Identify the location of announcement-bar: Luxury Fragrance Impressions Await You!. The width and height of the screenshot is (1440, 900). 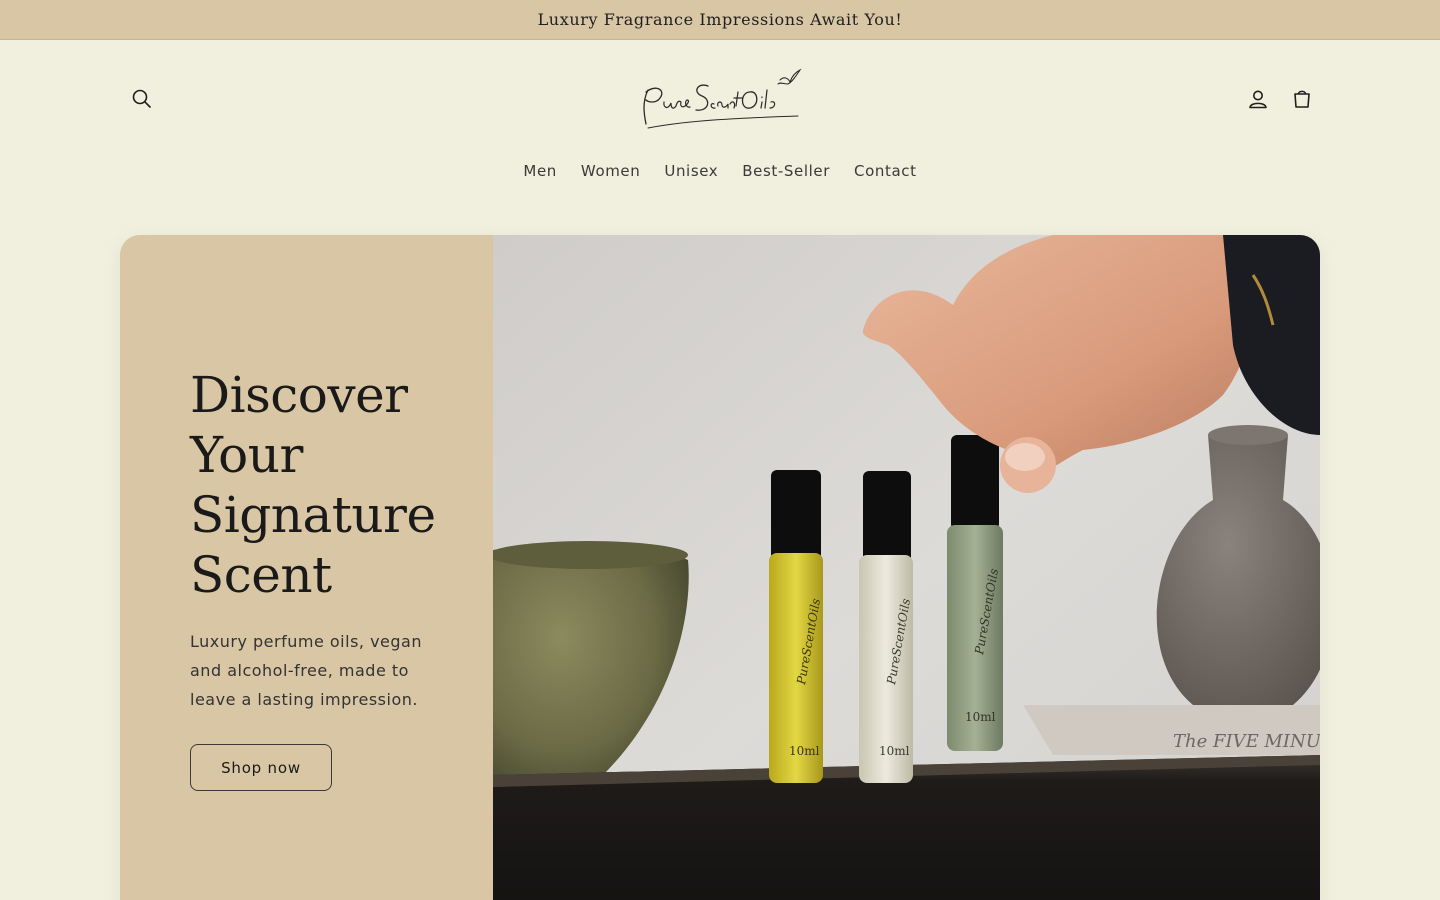
(720, 20).